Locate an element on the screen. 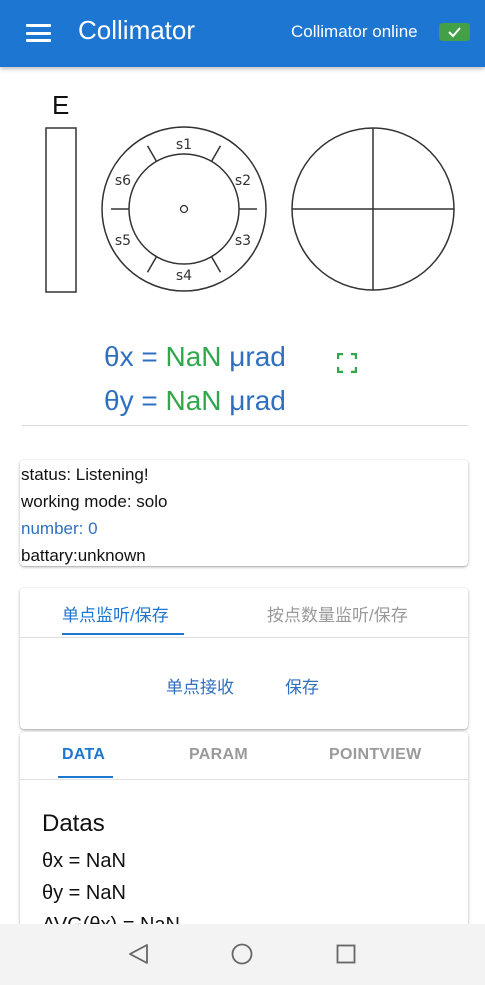 This screenshot has height=985, width=485. sensor-label-s1: s1 is located at coordinates (184, 145).